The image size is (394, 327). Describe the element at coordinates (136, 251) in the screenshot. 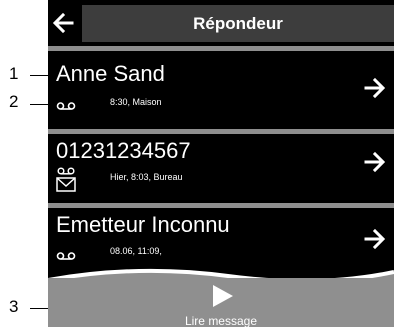

I see `message-details: 08.06, 11:09,` at that location.